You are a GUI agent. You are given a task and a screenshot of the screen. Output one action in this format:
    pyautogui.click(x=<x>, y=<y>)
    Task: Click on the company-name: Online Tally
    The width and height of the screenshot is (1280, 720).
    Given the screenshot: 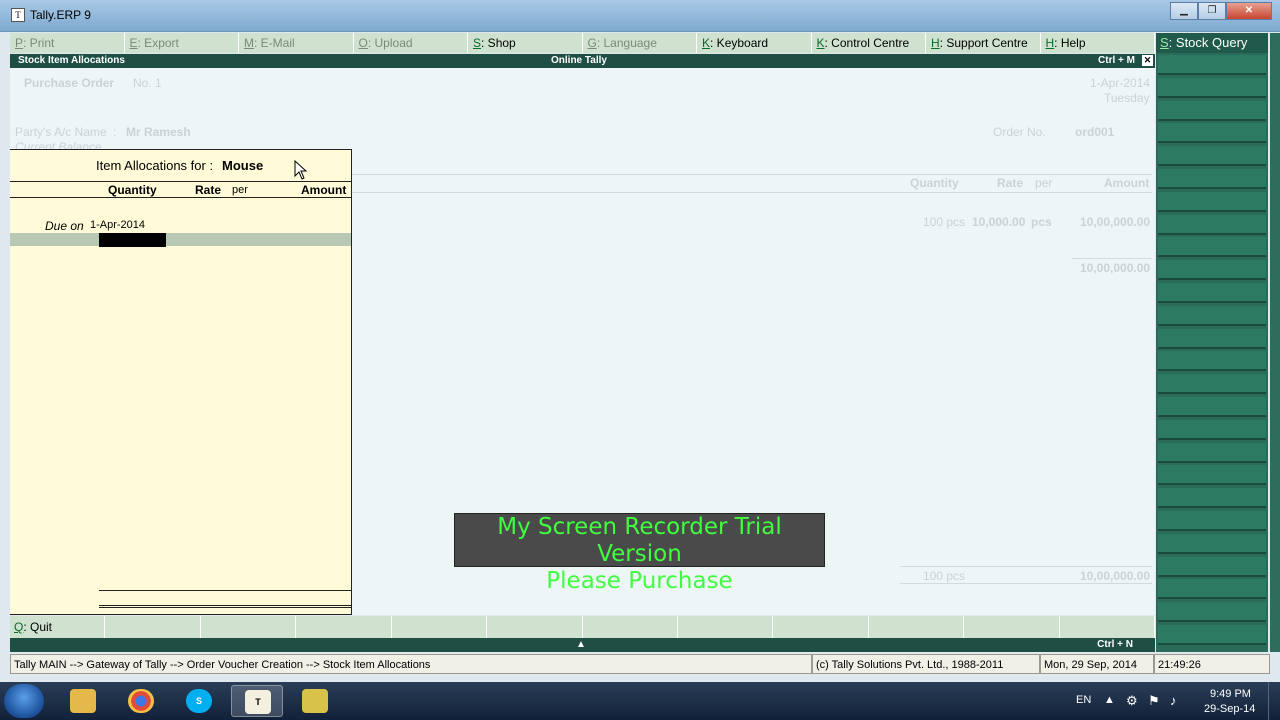 What is the action you would take?
    pyautogui.click(x=579, y=60)
    